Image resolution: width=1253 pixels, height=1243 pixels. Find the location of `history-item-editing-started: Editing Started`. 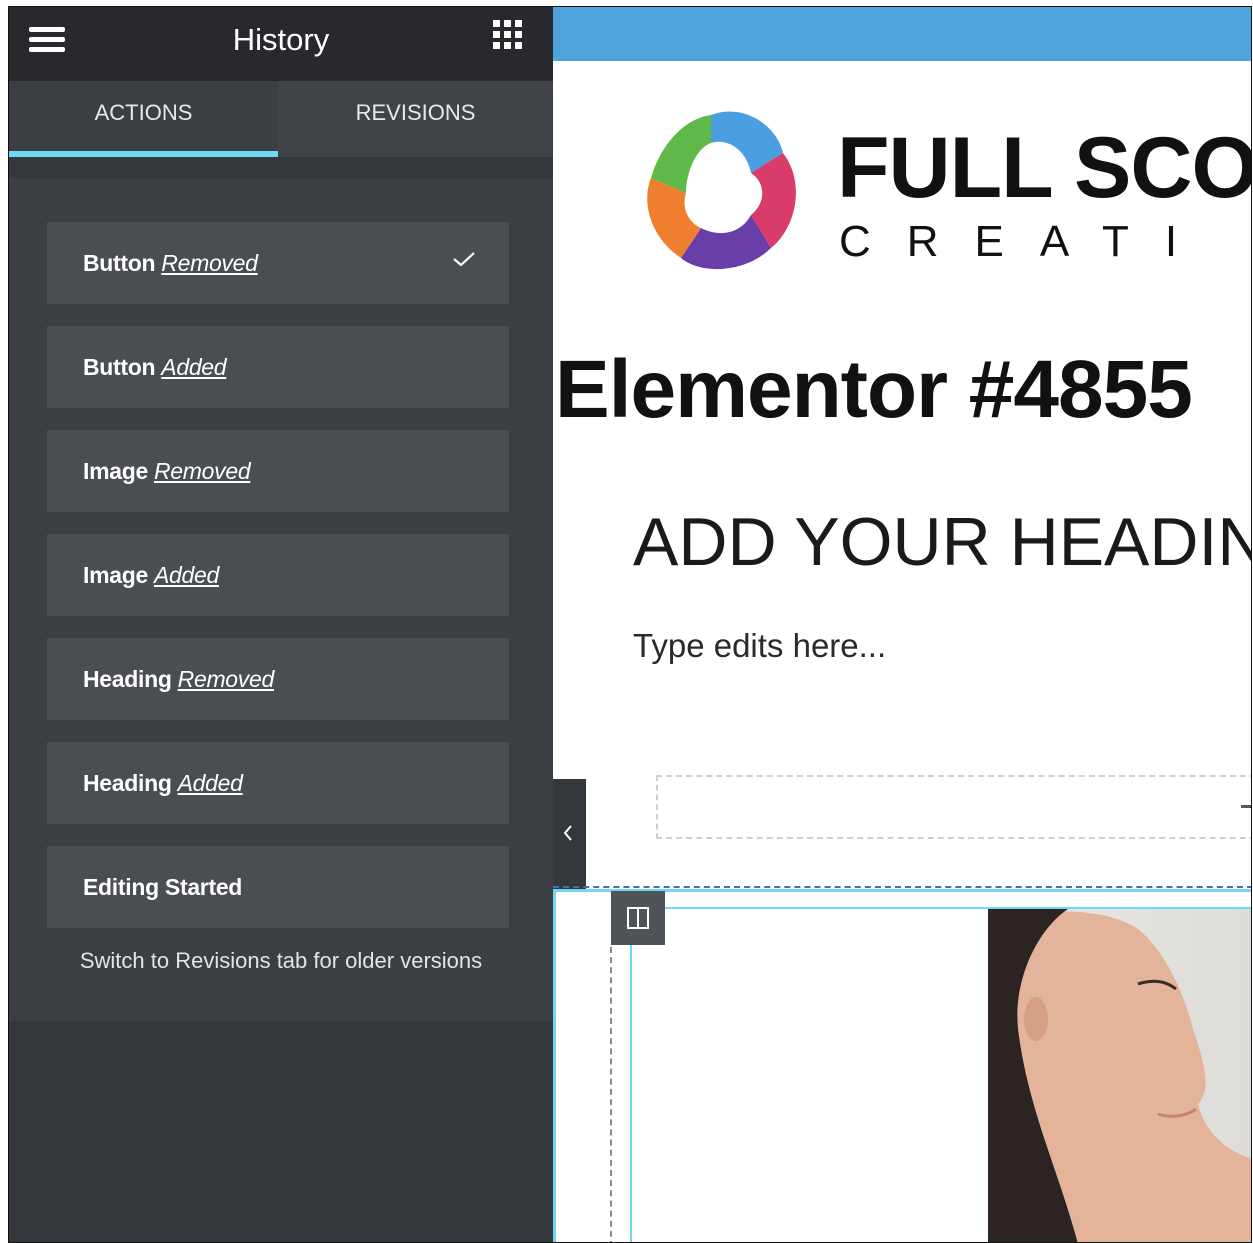

history-item-editing-started: Editing Started is located at coordinates (278, 887).